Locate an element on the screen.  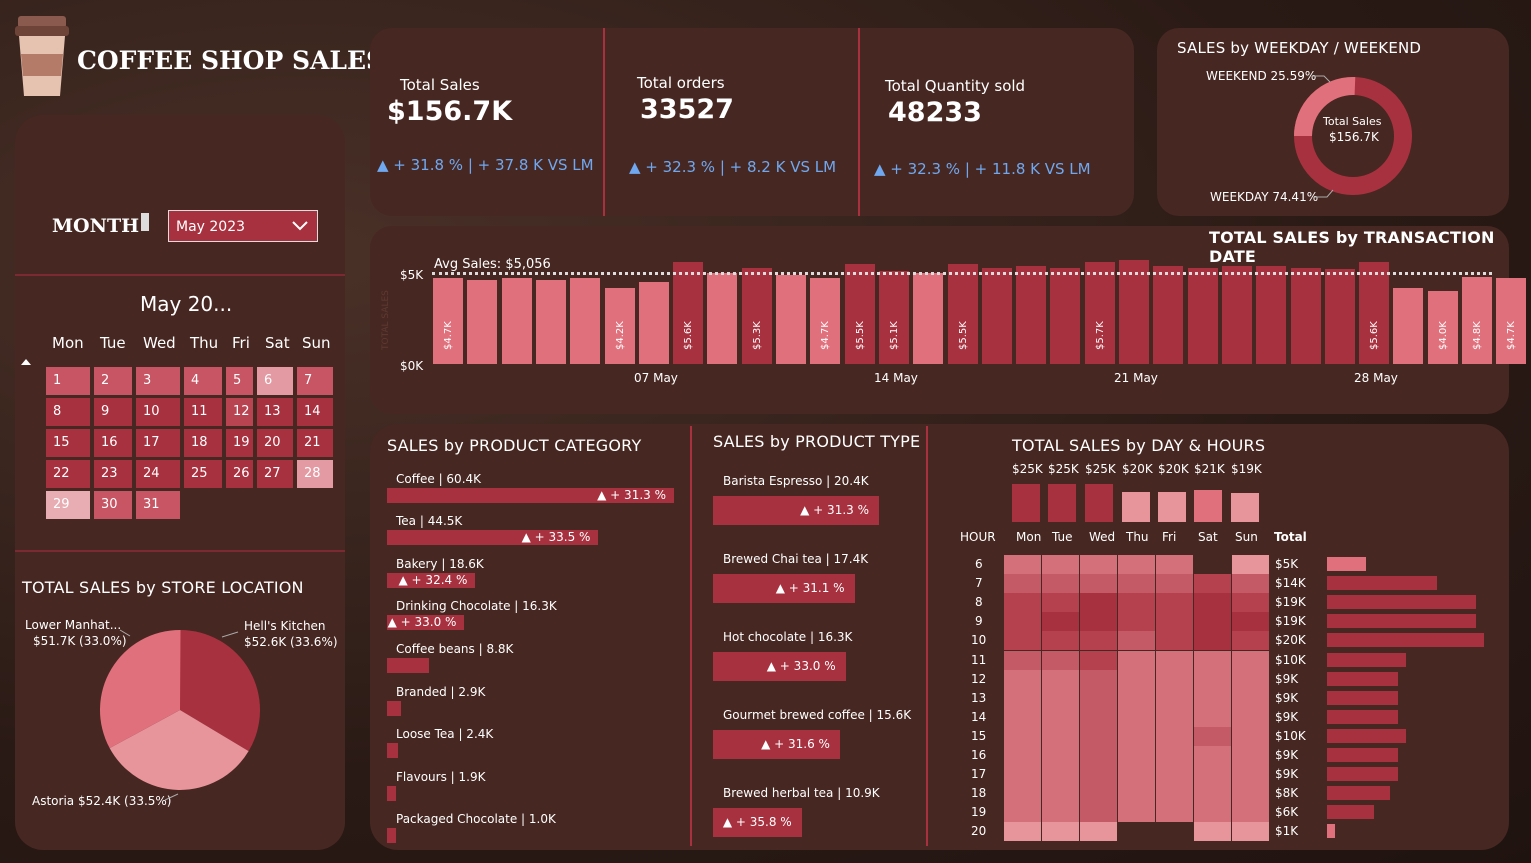
category-bar: ▲ + 33.5 % is located at coordinates (493, 537).